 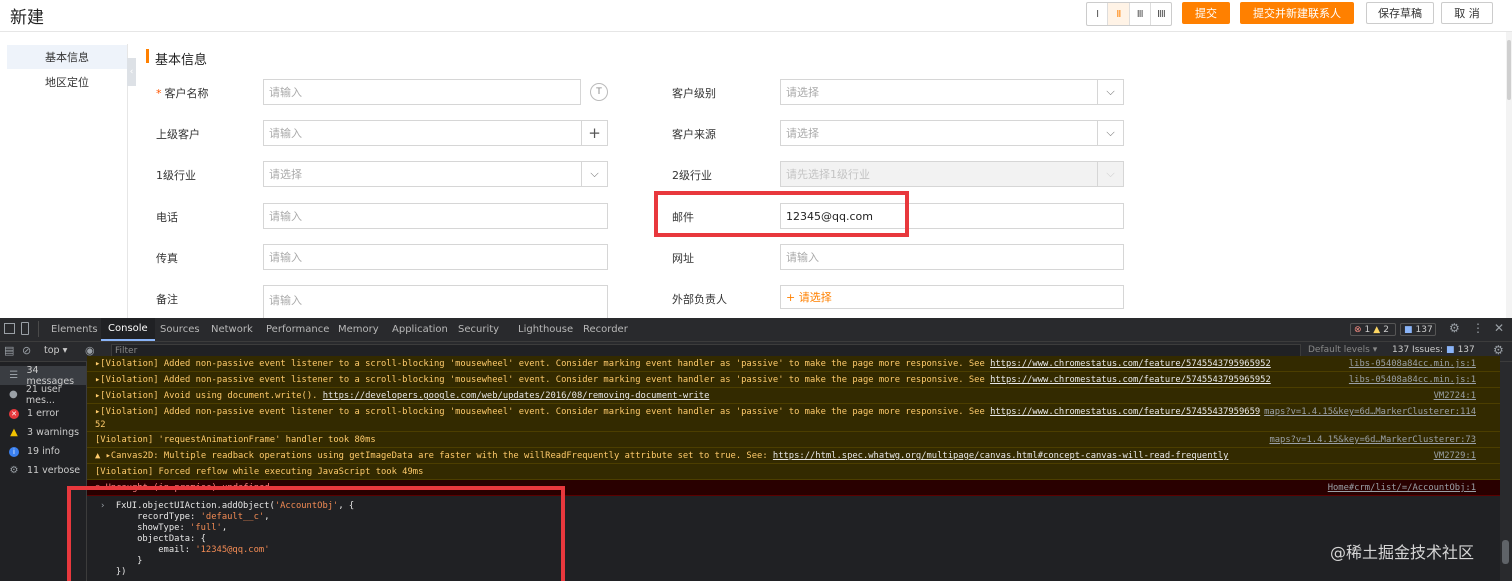 I want to click on highlight-box, so click(x=781, y=214).